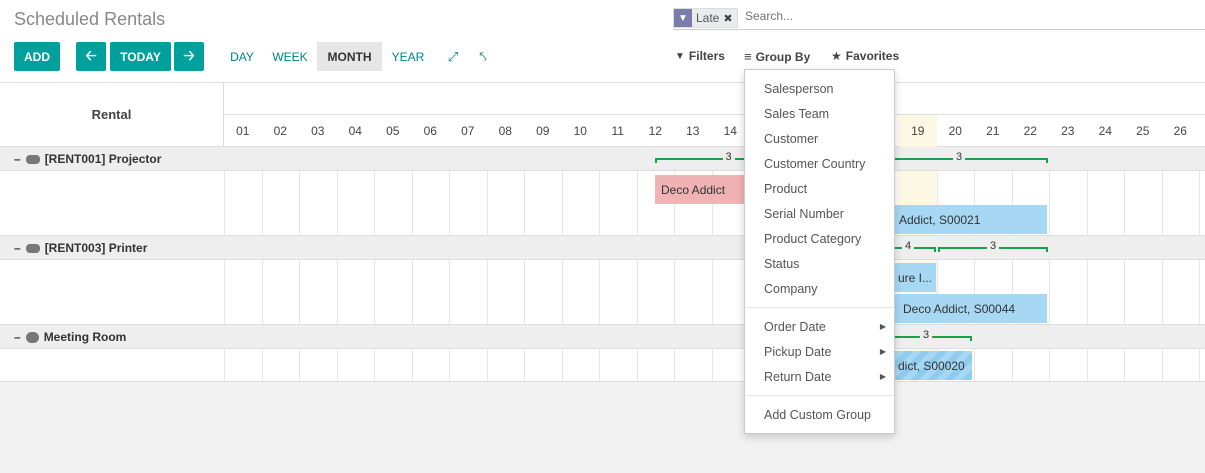  I want to click on add-button: ADD, so click(37, 56).